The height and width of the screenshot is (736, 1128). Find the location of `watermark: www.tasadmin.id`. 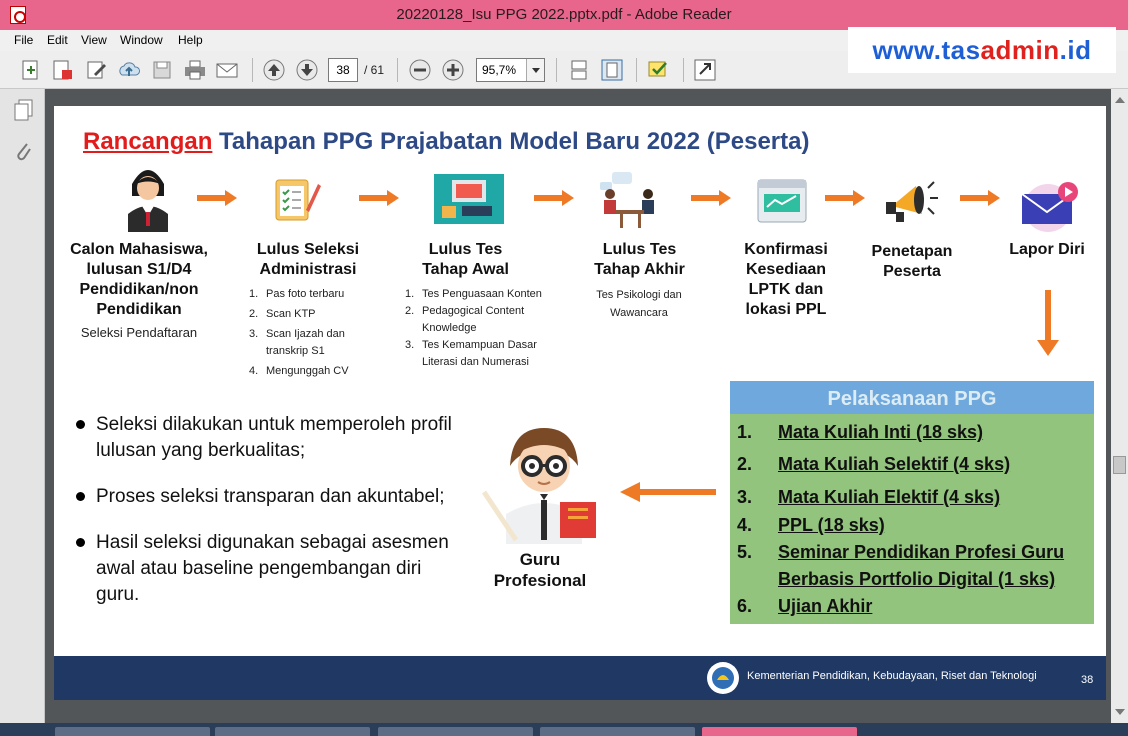

watermark: www.tasadmin.id is located at coordinates (982, 50).